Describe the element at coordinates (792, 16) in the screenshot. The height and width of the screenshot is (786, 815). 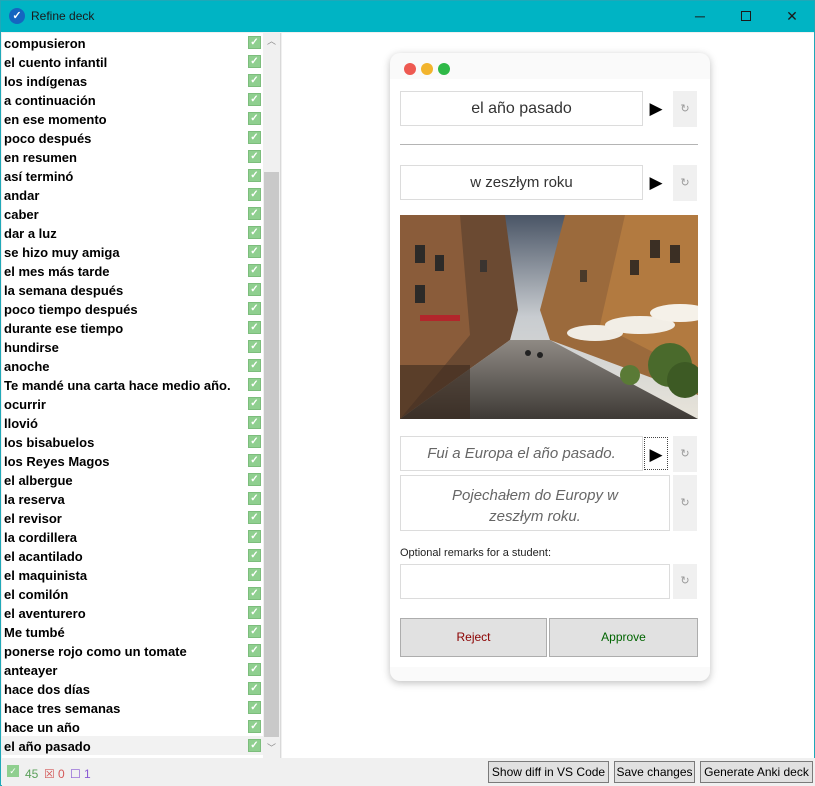
I see `close-button: ✕` at that location.